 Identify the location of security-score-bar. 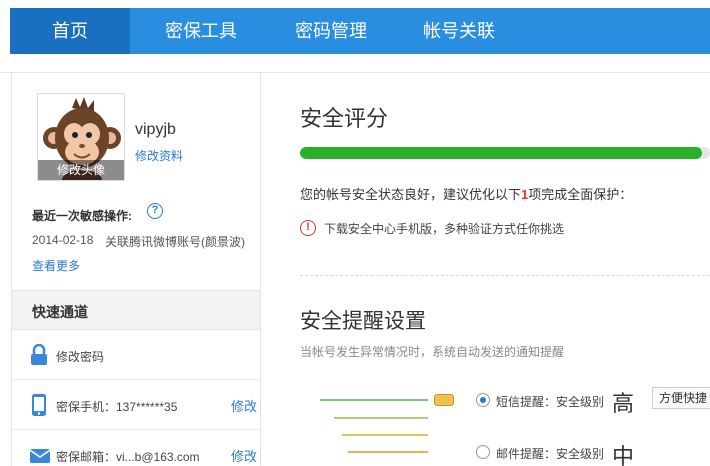
(505, 153).